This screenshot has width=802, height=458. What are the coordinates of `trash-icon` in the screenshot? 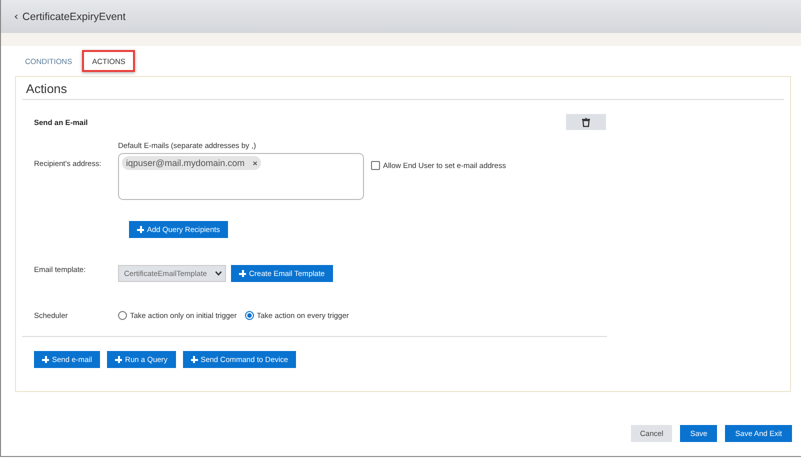 It's located at (586, 122).